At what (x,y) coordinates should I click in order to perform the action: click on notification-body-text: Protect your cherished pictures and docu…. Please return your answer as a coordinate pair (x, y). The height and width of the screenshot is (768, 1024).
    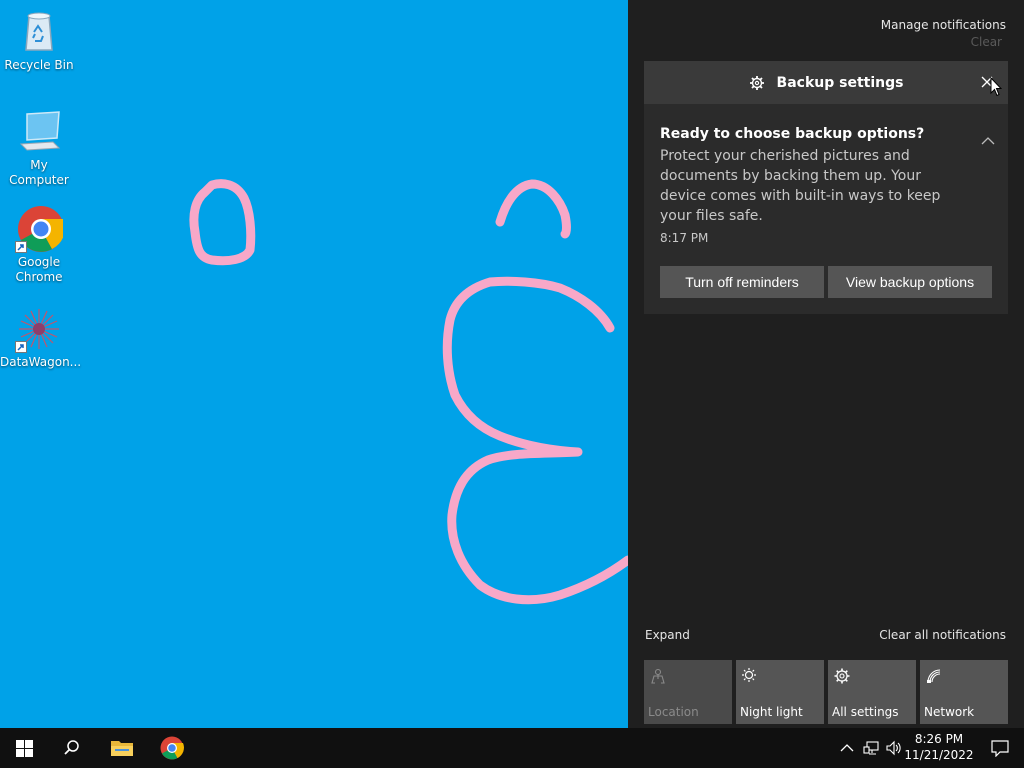
    Looking at the image, I should click on (800, 186).